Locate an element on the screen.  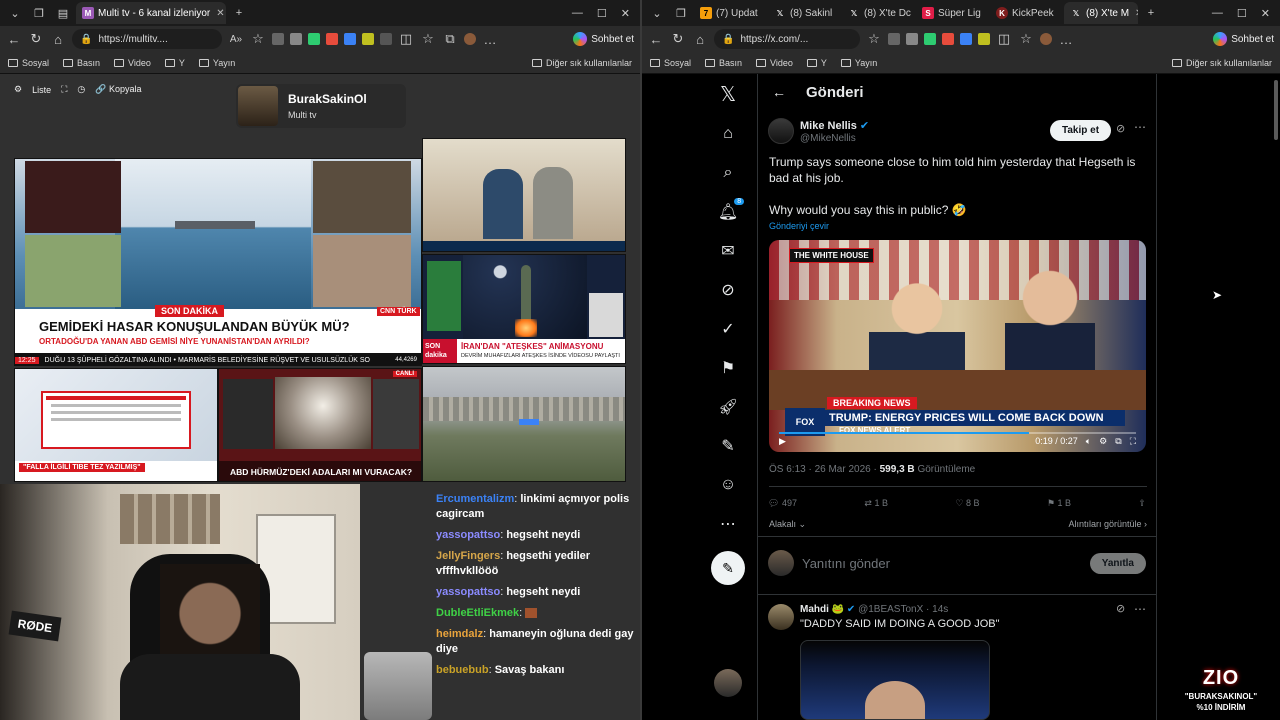
grok-icon: ⊘ is located at coordinates (727, 289).